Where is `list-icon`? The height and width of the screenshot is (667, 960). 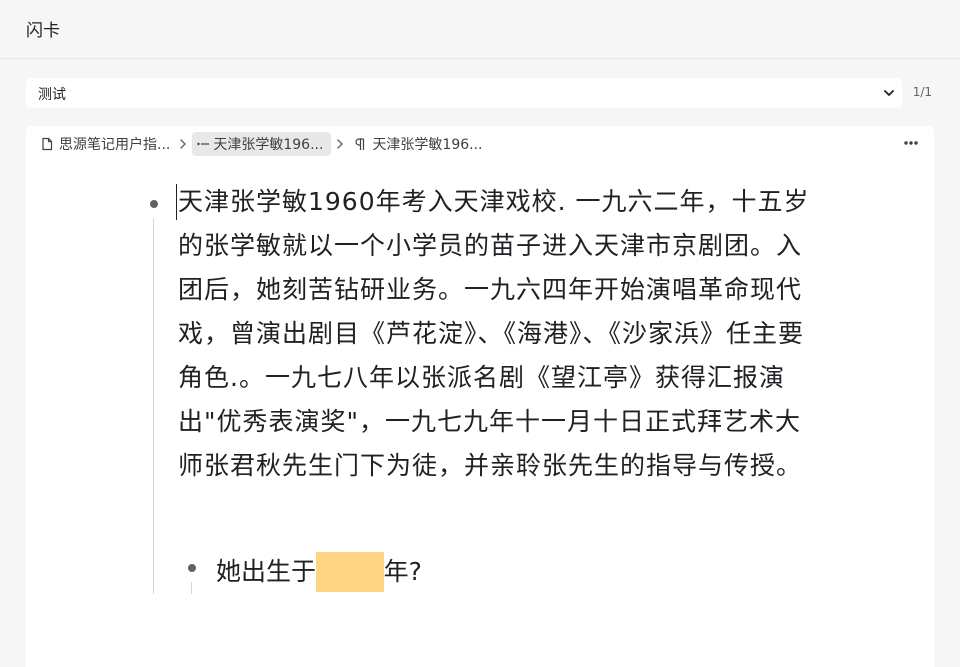
list-icon is located at coordinates (203, 144).